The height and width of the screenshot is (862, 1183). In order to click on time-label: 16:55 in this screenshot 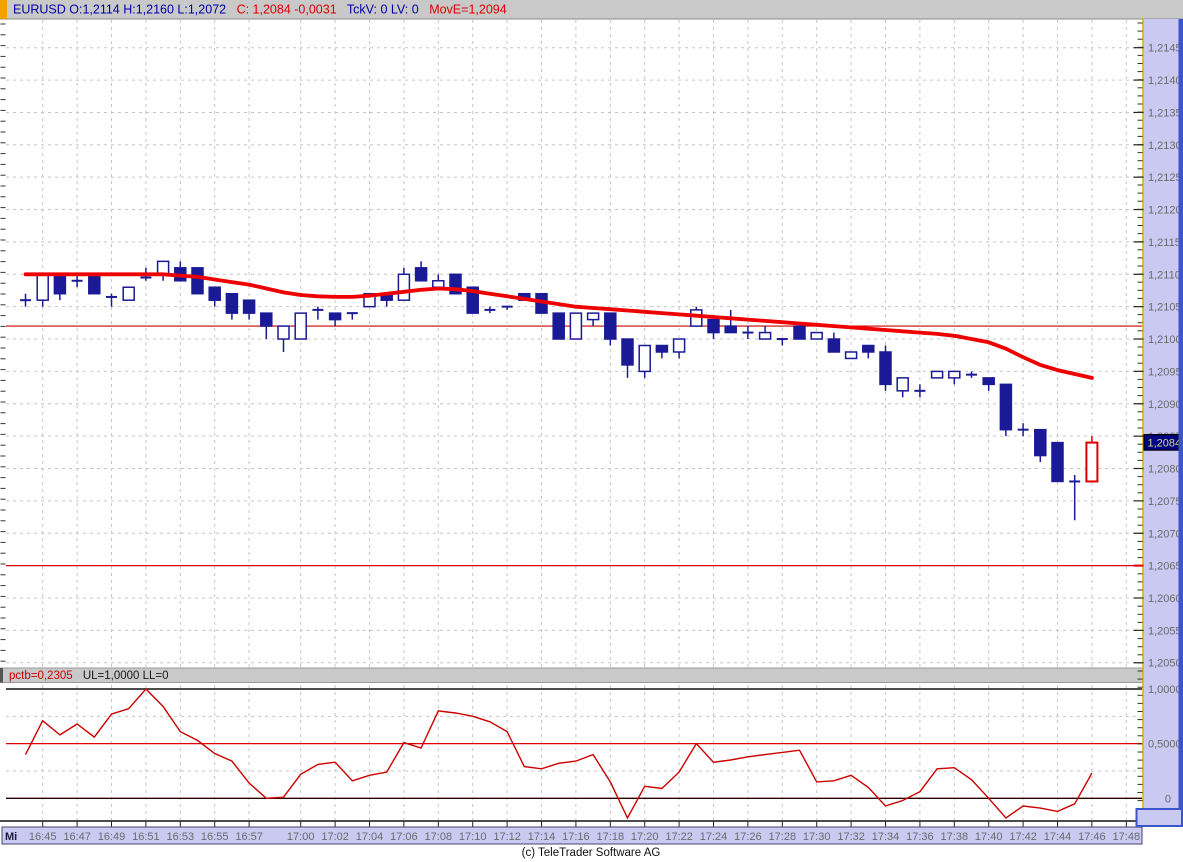, I will do `click(215, 837)`.